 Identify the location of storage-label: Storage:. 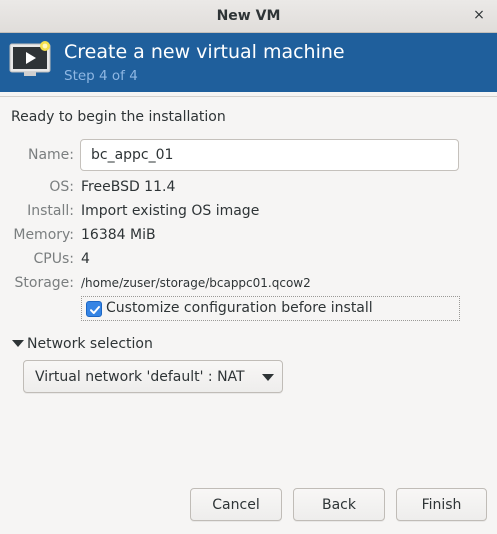
(44, 283).